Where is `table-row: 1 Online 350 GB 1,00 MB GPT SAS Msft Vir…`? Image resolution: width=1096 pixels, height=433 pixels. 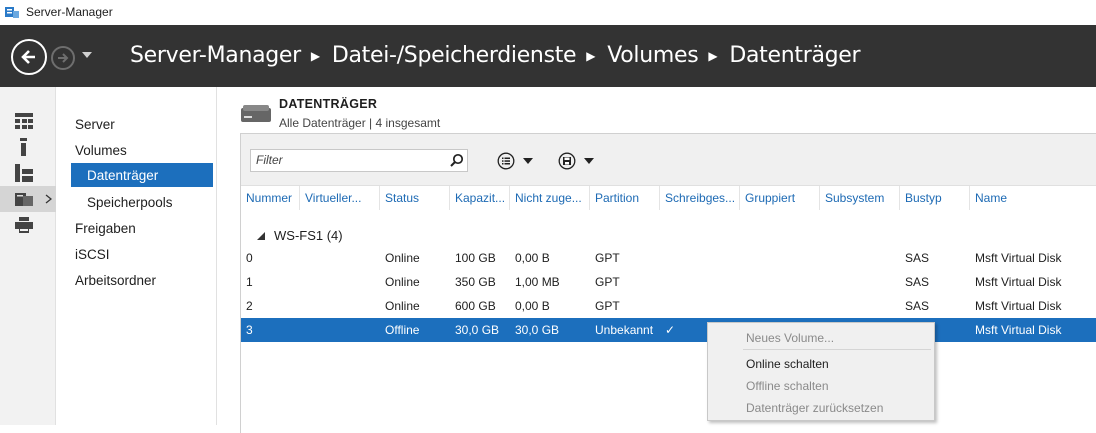 table-row: 1 Online 350 GB 1,00 MB GPT SAS Msft Vir… is located at coordinates (668, 282).